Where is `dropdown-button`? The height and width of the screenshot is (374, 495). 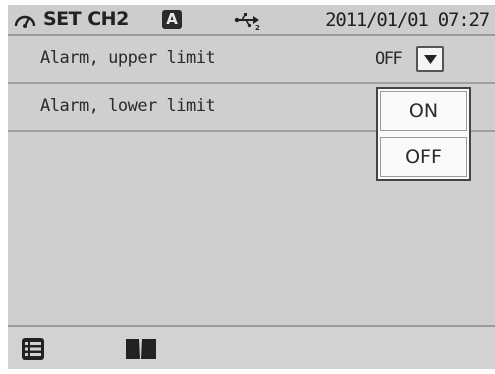
dropdown-button is located at coordinates (430, 59).